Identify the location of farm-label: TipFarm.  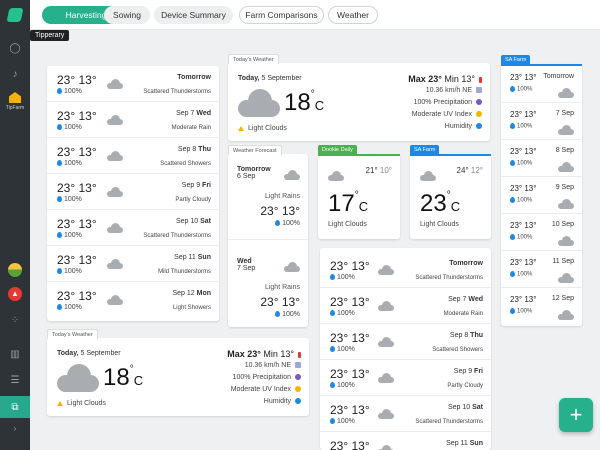
(15, 108).